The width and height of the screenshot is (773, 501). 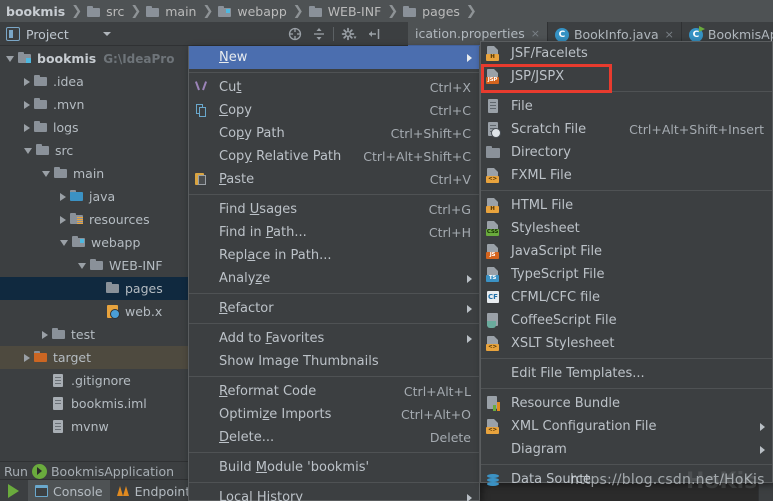 What do you see at coordinates (162, 491) in the screenshot?
I see `tab-endpoints-label: Endpoint` at bounding box center [162, 491].